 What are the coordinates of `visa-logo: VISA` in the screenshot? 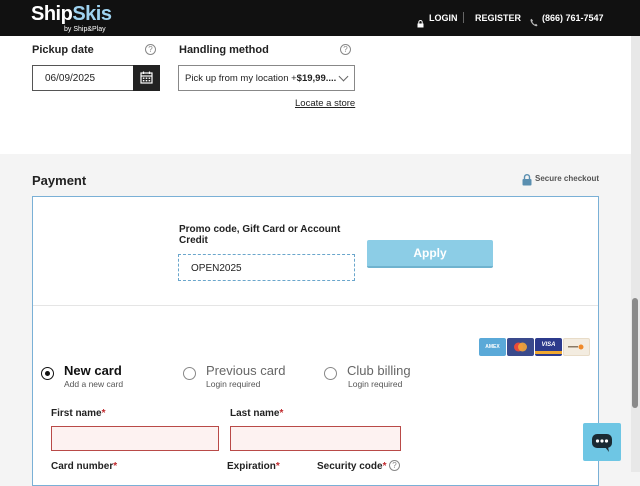 It's located at (548, 347).